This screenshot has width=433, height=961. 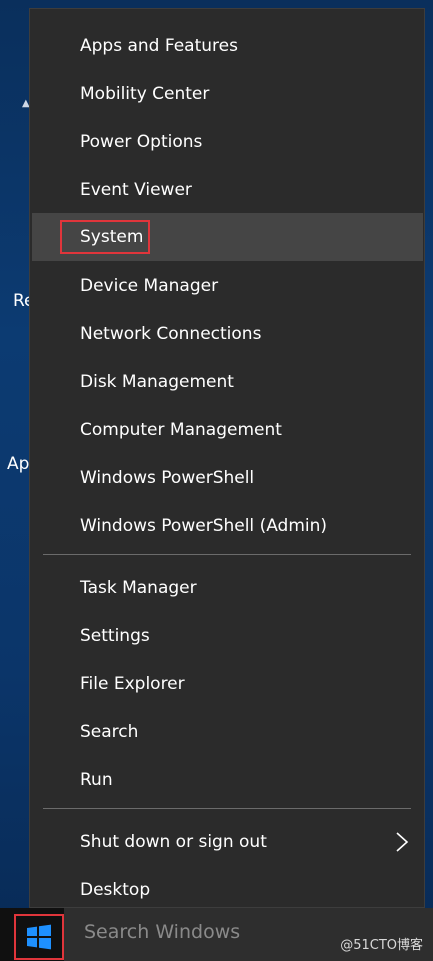 I want to click on menu-item-label: Network Connections, so click(x=171, y=334).